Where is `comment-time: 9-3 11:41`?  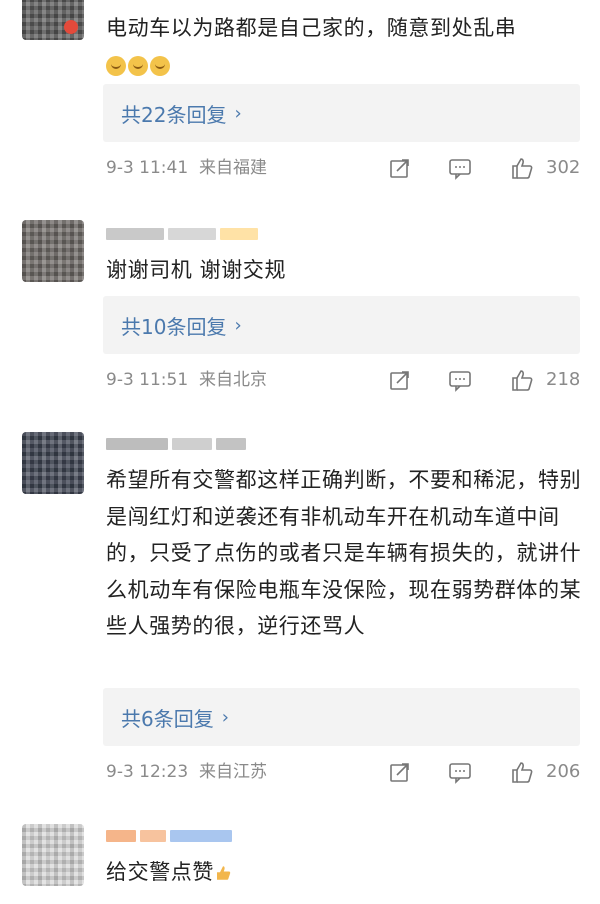 comment-time: 9-3 11:41 is located at coordinates (147, 168).